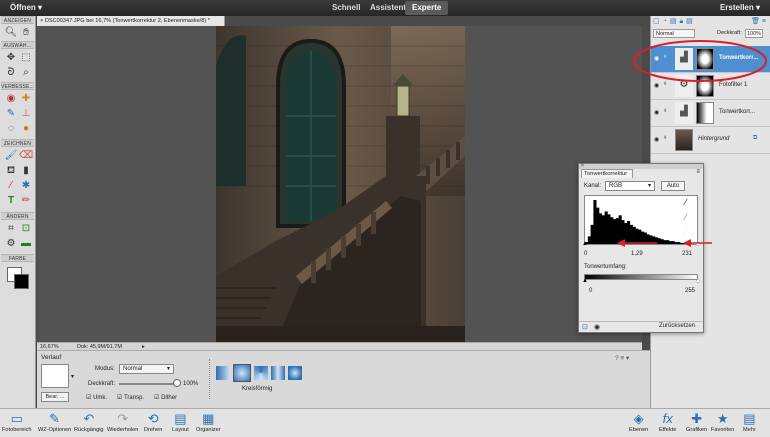 This screenshot has width=770, height=437. Describe the element at coordinates (690, 291) in the screenshot. I see `output-white-value: 255` at that location.